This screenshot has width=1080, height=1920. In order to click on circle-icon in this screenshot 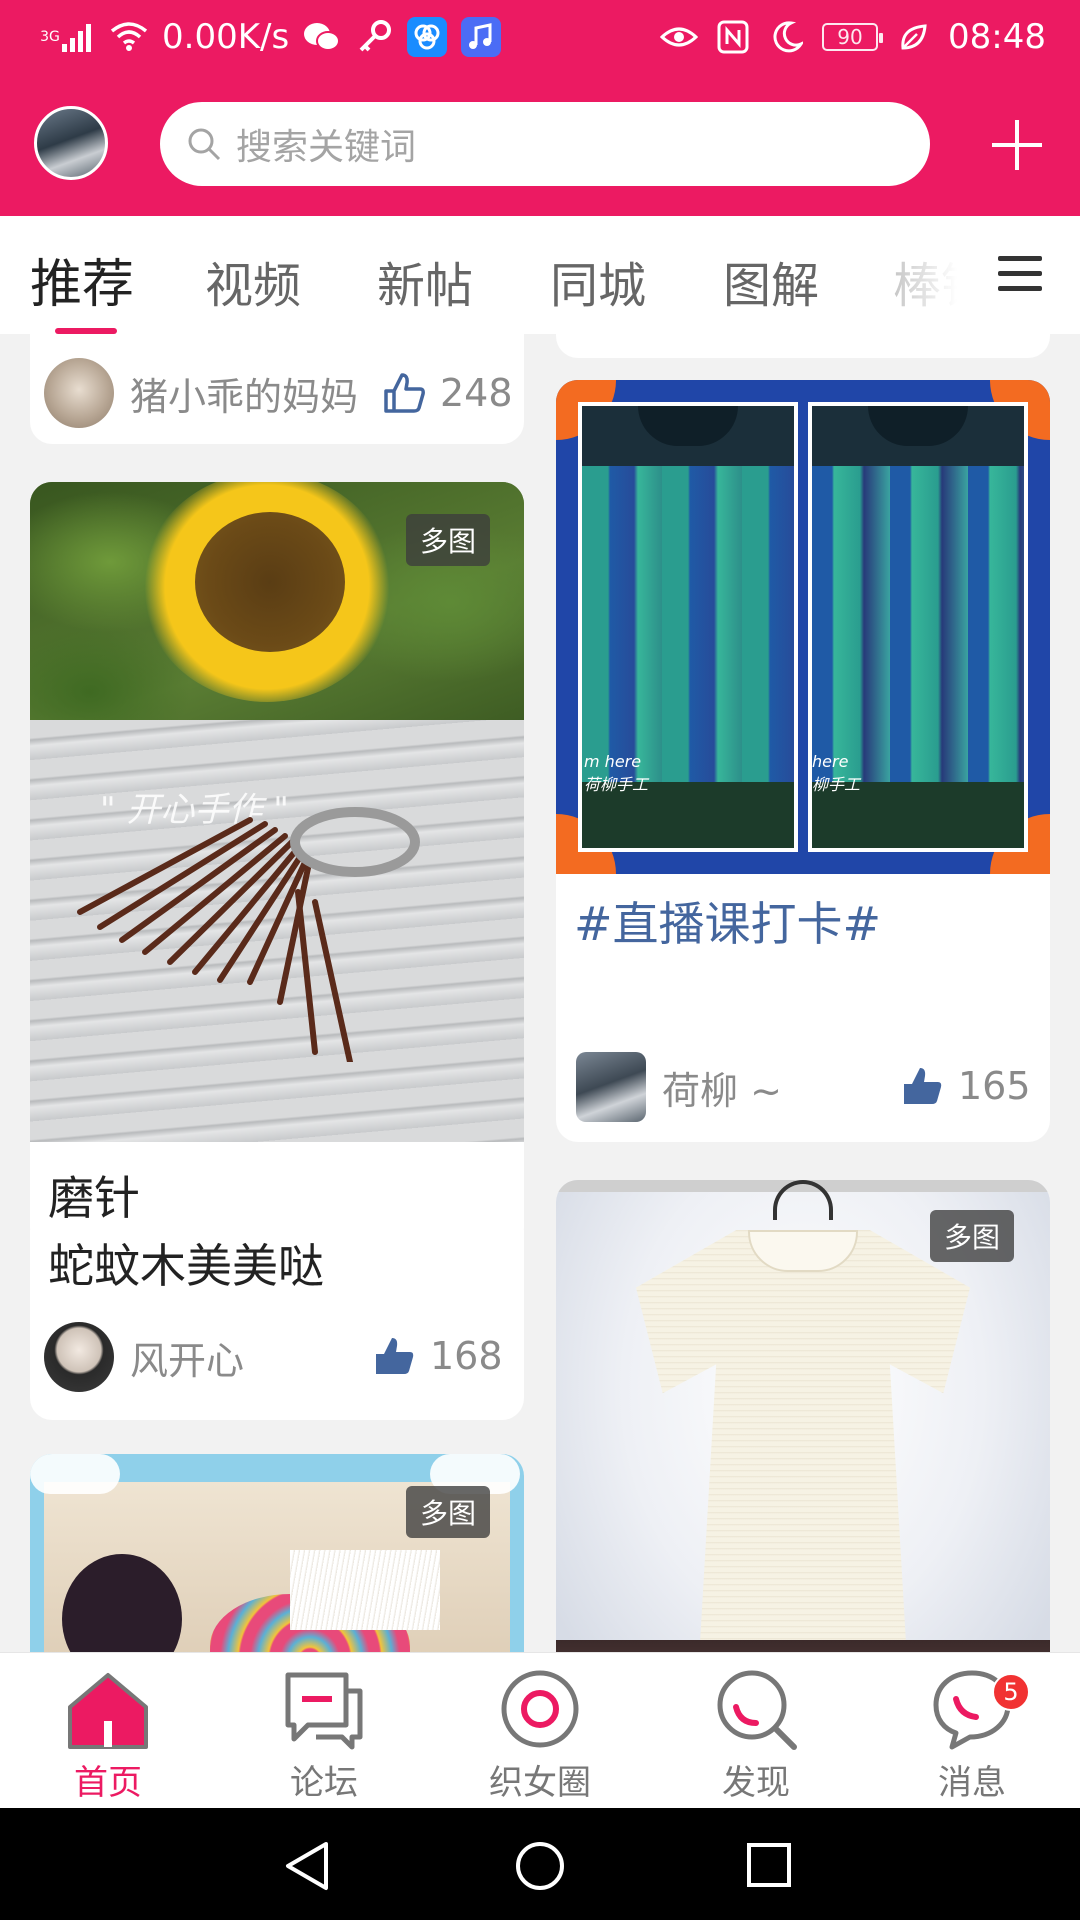, I will do `click(540, 1709)`.